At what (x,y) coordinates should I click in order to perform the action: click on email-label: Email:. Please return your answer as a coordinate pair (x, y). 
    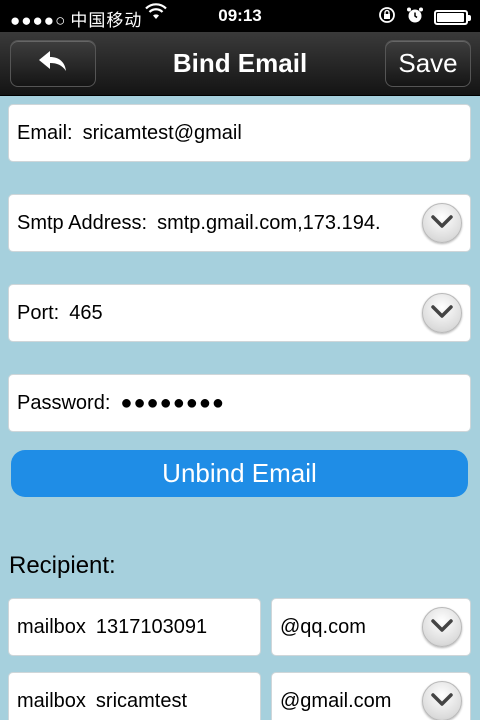
    Looking at the image, I should click on (45, 132).